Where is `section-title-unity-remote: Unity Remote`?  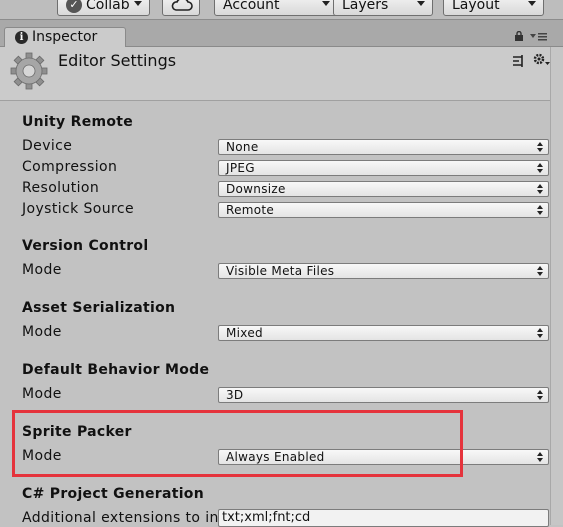
section-title-unity-remote: Unity Remote is located at coordinates (78, 122).